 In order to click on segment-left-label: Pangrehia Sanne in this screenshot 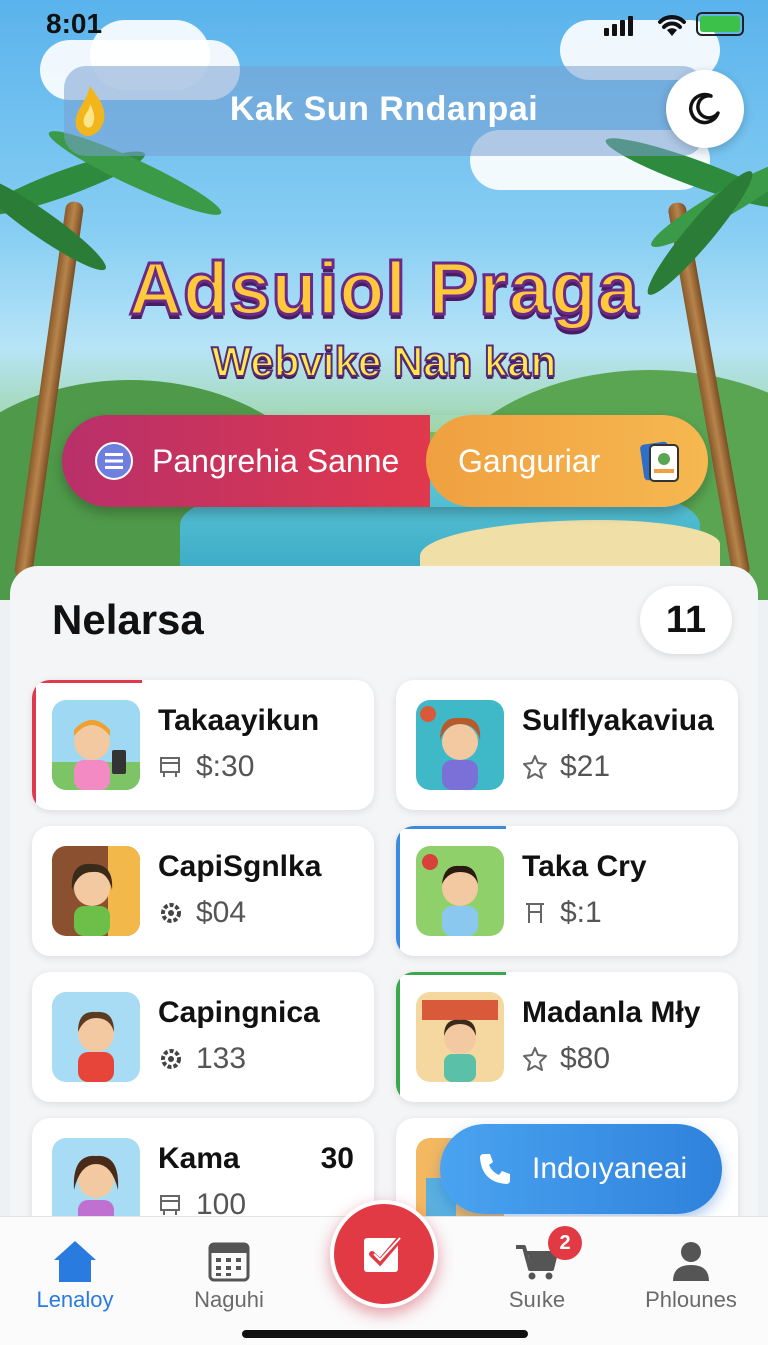, I will do `click(276, 460)`.